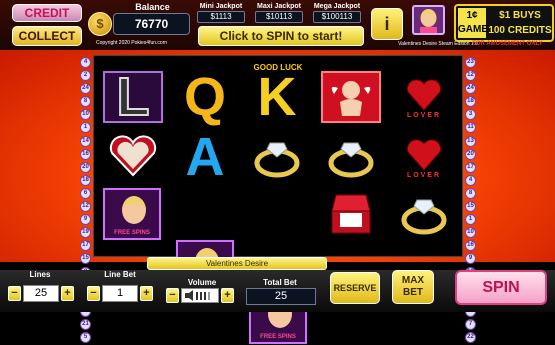 The image size is (555, 345). What do you see at coordinates (387, 24) in the screenshot?
I see `info-button: i` at bounding box center [387, 24].